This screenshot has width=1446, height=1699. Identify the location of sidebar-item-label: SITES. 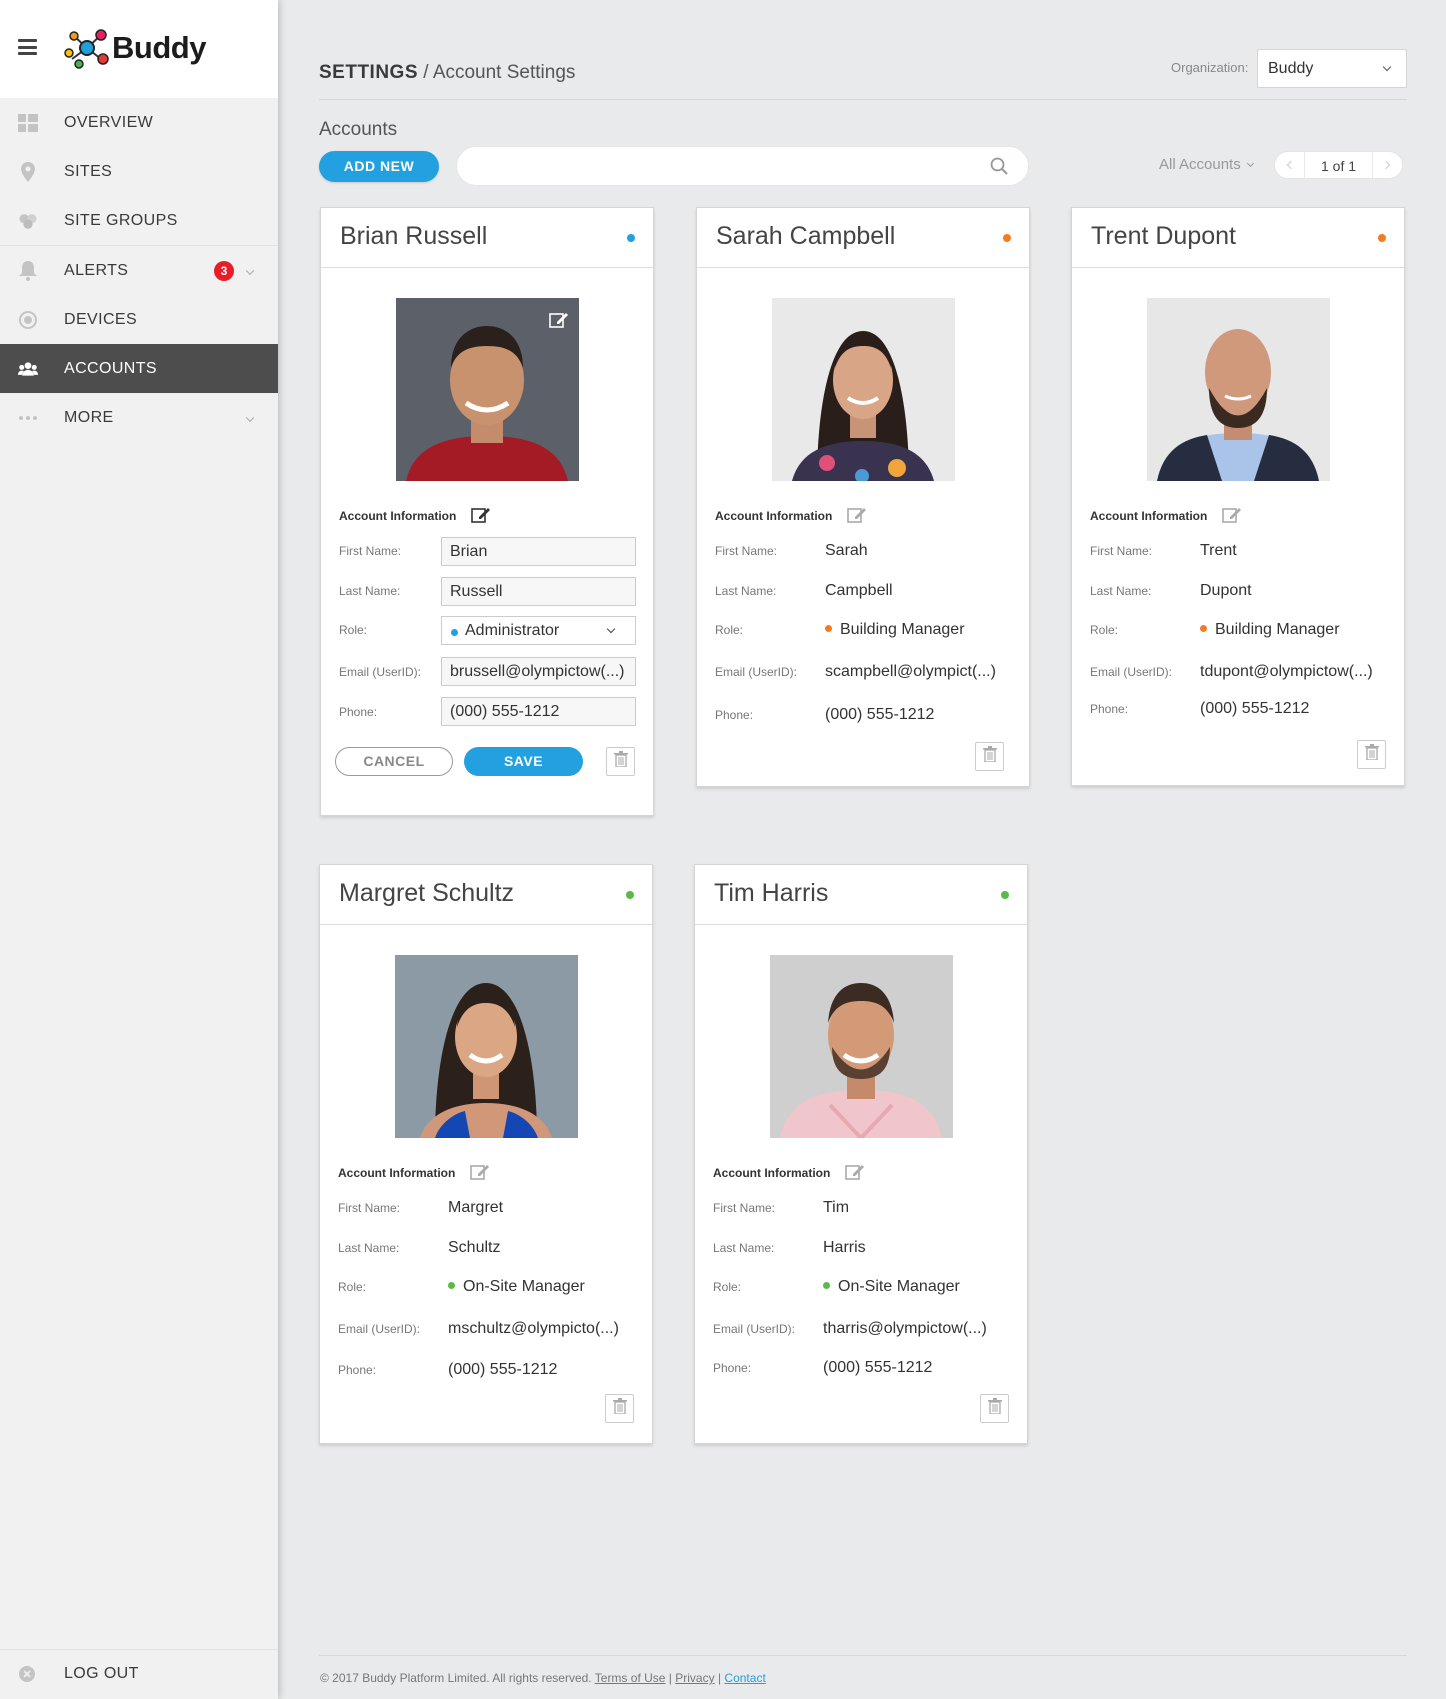
(88, 171).